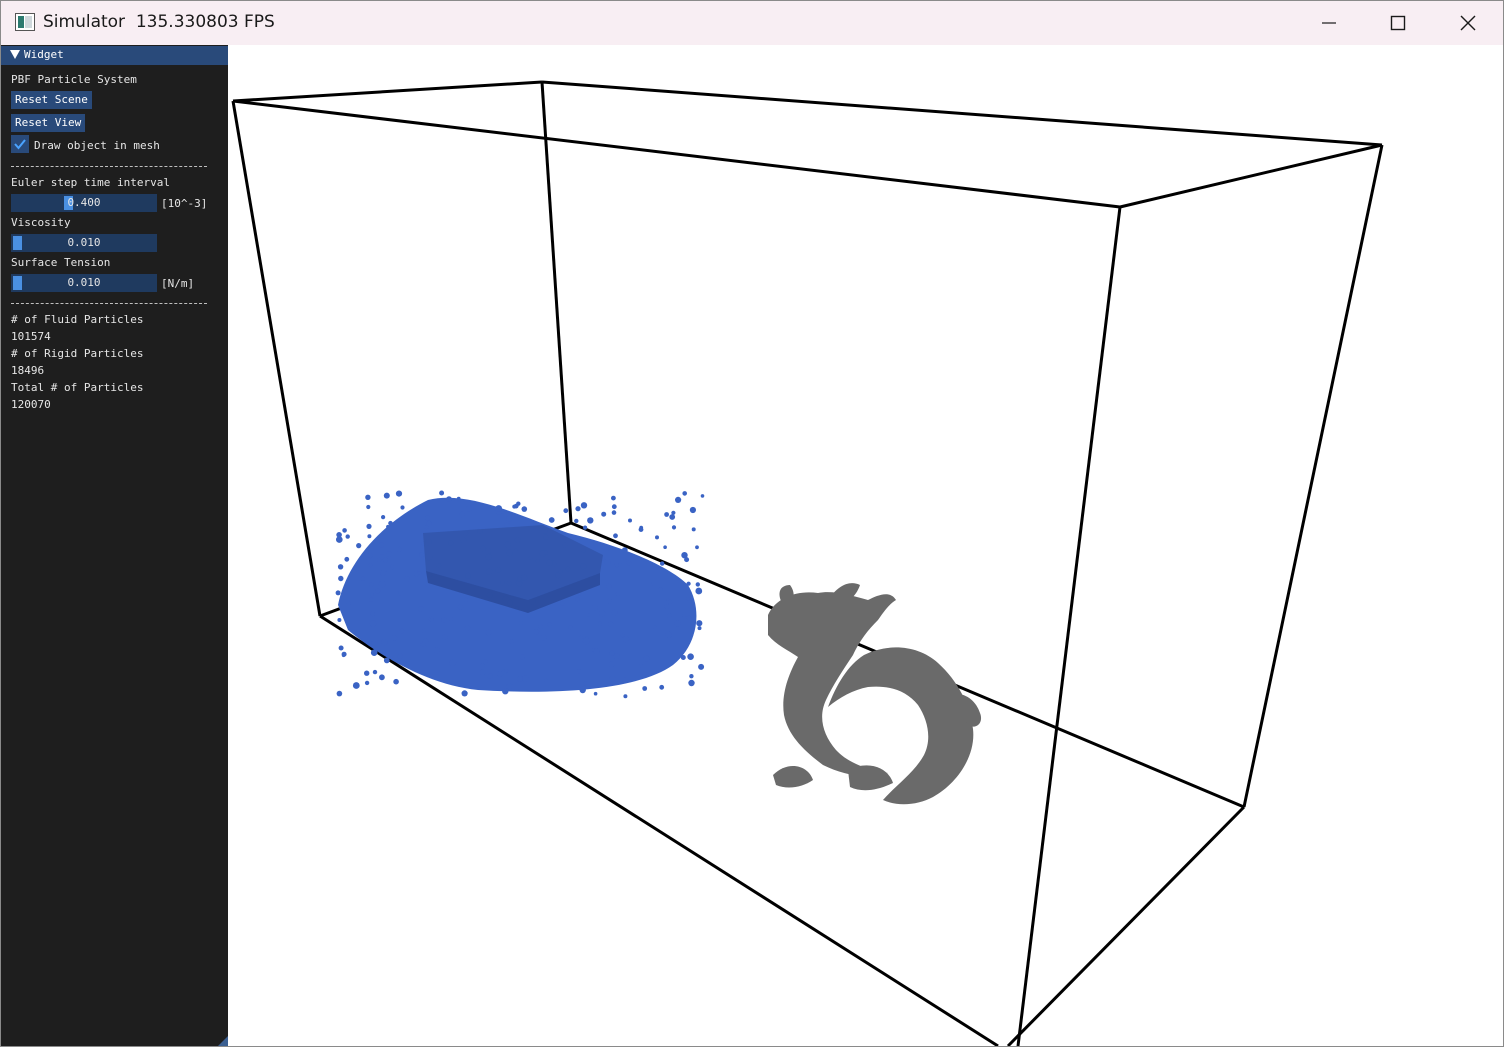 The image size is (1504, 1047). I want to click on separator, so click(109, 303).